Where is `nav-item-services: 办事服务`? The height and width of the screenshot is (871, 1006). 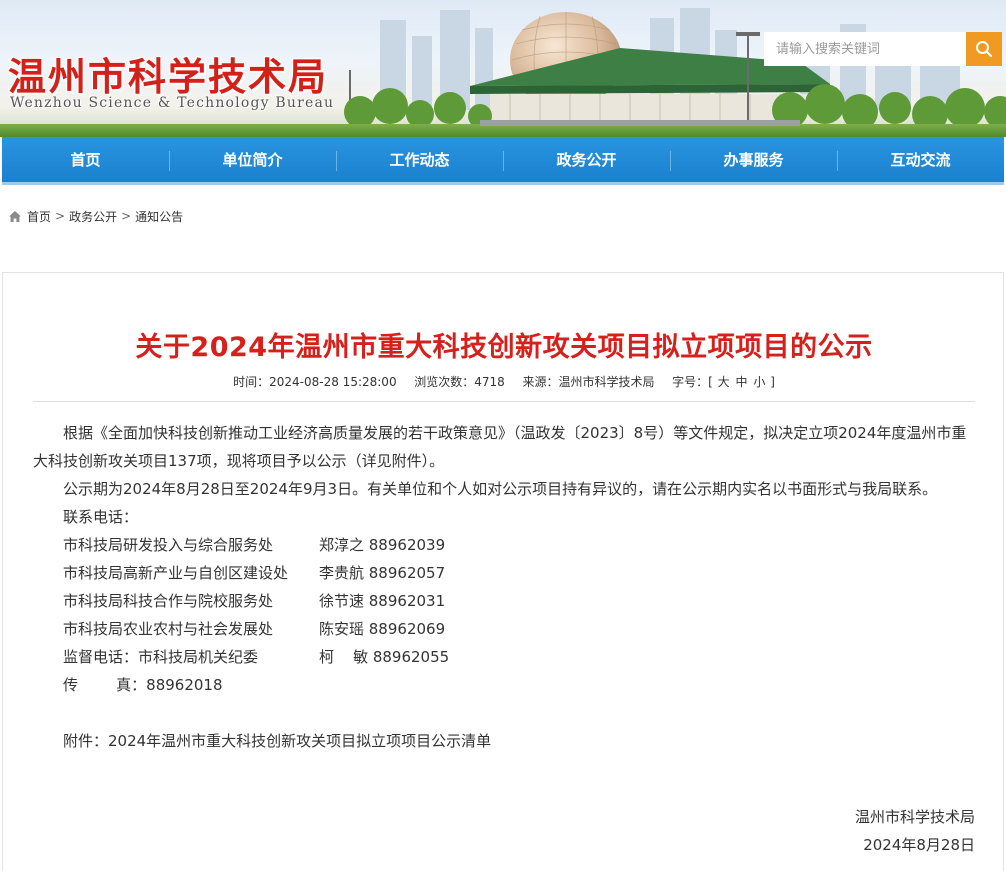
nav-item-services: 办事服务 is located at coordinates (753, 159).